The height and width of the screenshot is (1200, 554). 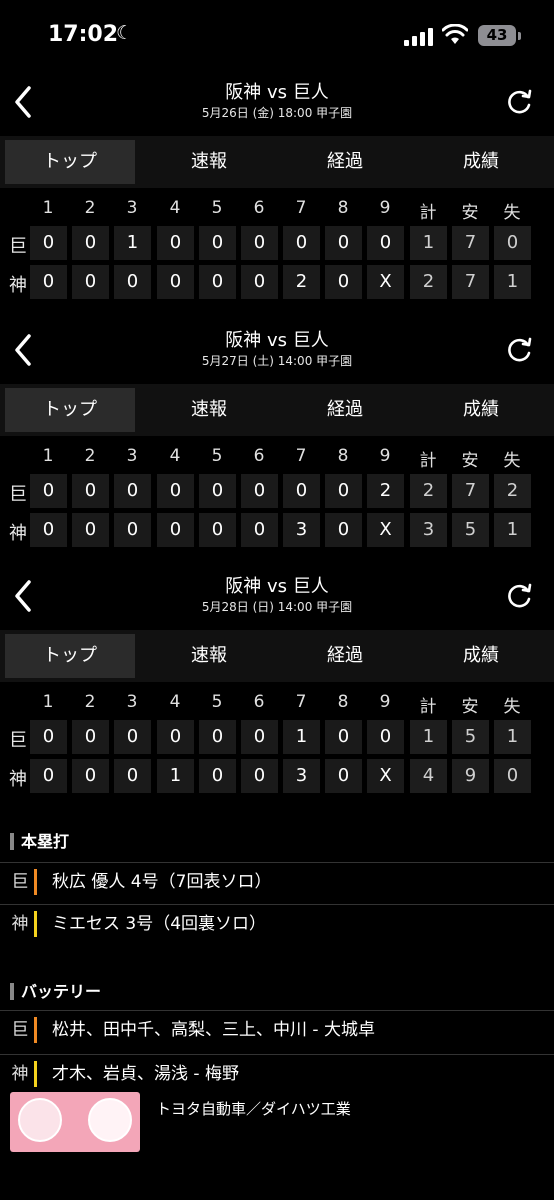 What do you see at coordinates (470, 707) in the screenshot?
I see `inning-header: 安` at bounding box center [470, 707].